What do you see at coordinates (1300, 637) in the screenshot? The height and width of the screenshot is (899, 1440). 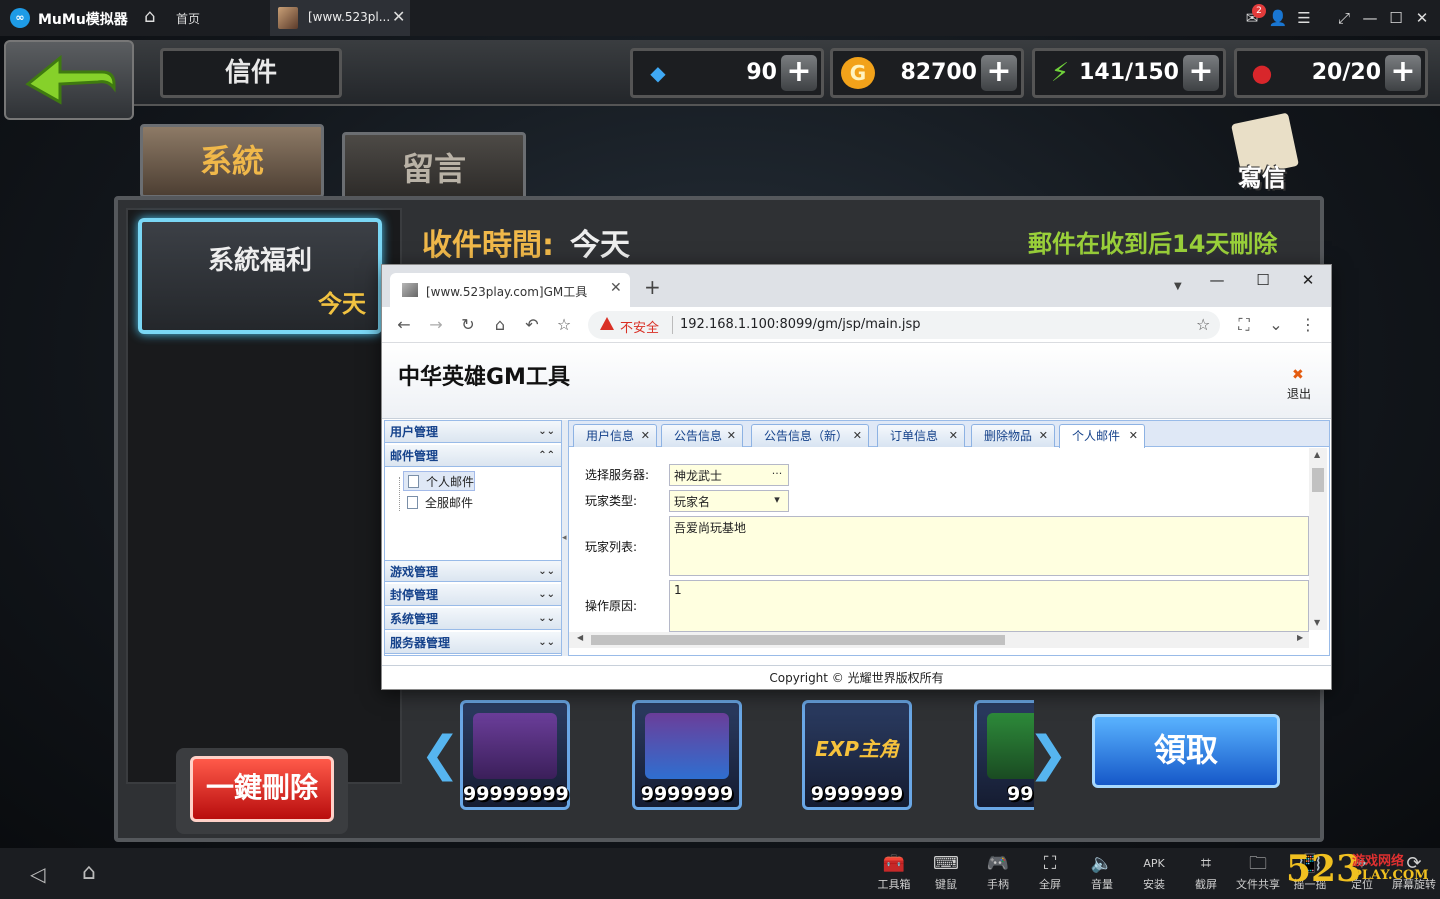 I see `scroll-right-icon: ▶` at bounding box center [1300, 637].